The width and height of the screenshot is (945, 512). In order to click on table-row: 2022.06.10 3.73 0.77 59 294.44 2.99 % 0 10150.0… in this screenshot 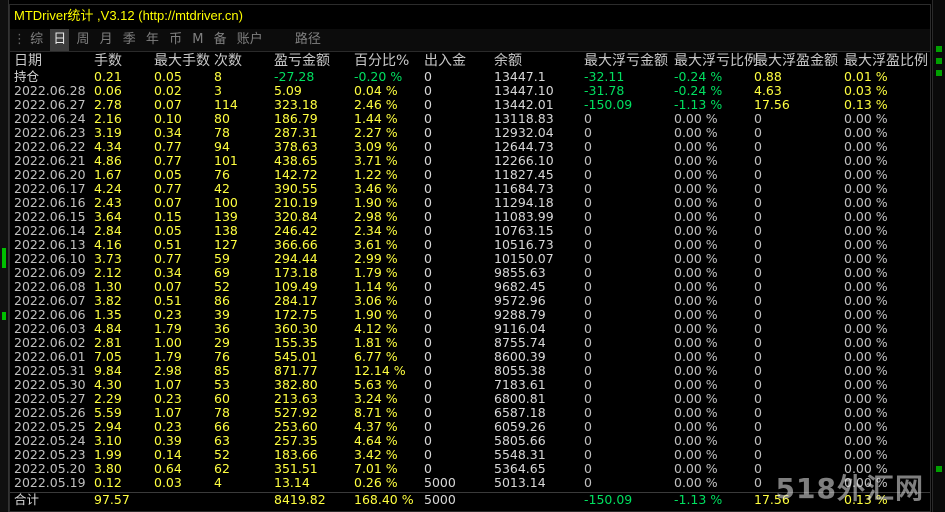, I will do `click(470, 259)`.